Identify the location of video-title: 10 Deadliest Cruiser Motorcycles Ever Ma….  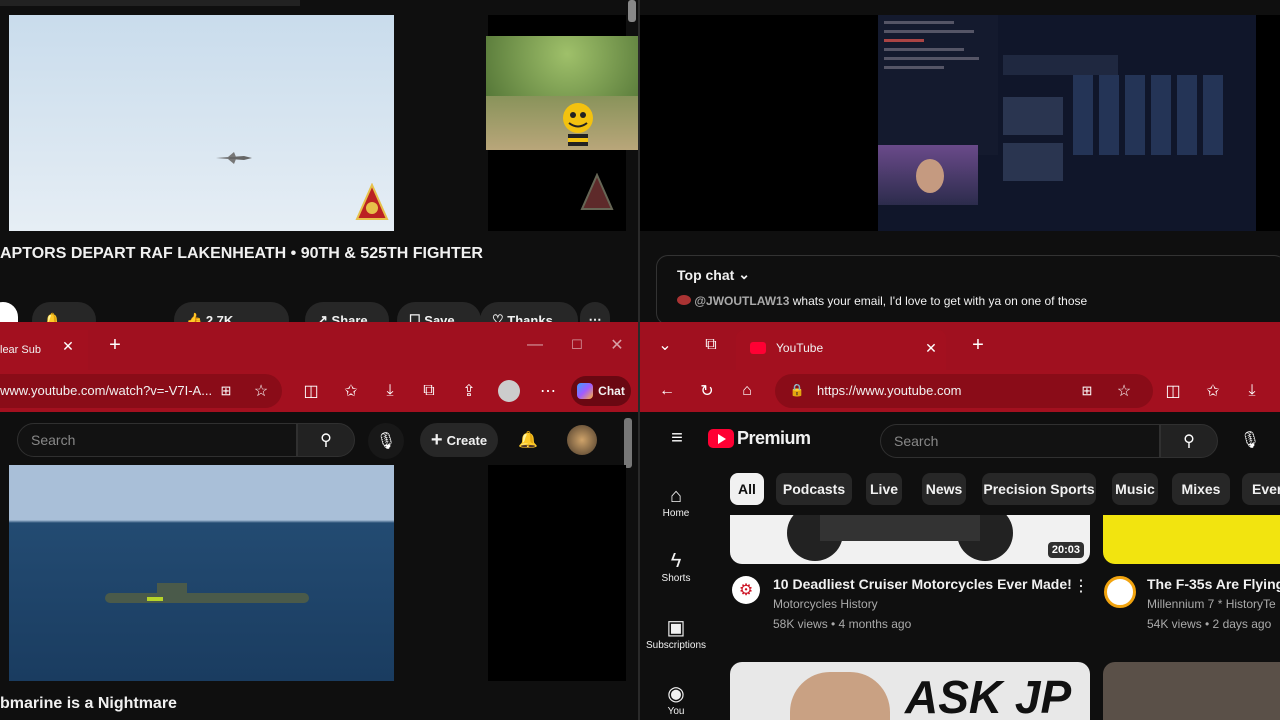
(923, 584).